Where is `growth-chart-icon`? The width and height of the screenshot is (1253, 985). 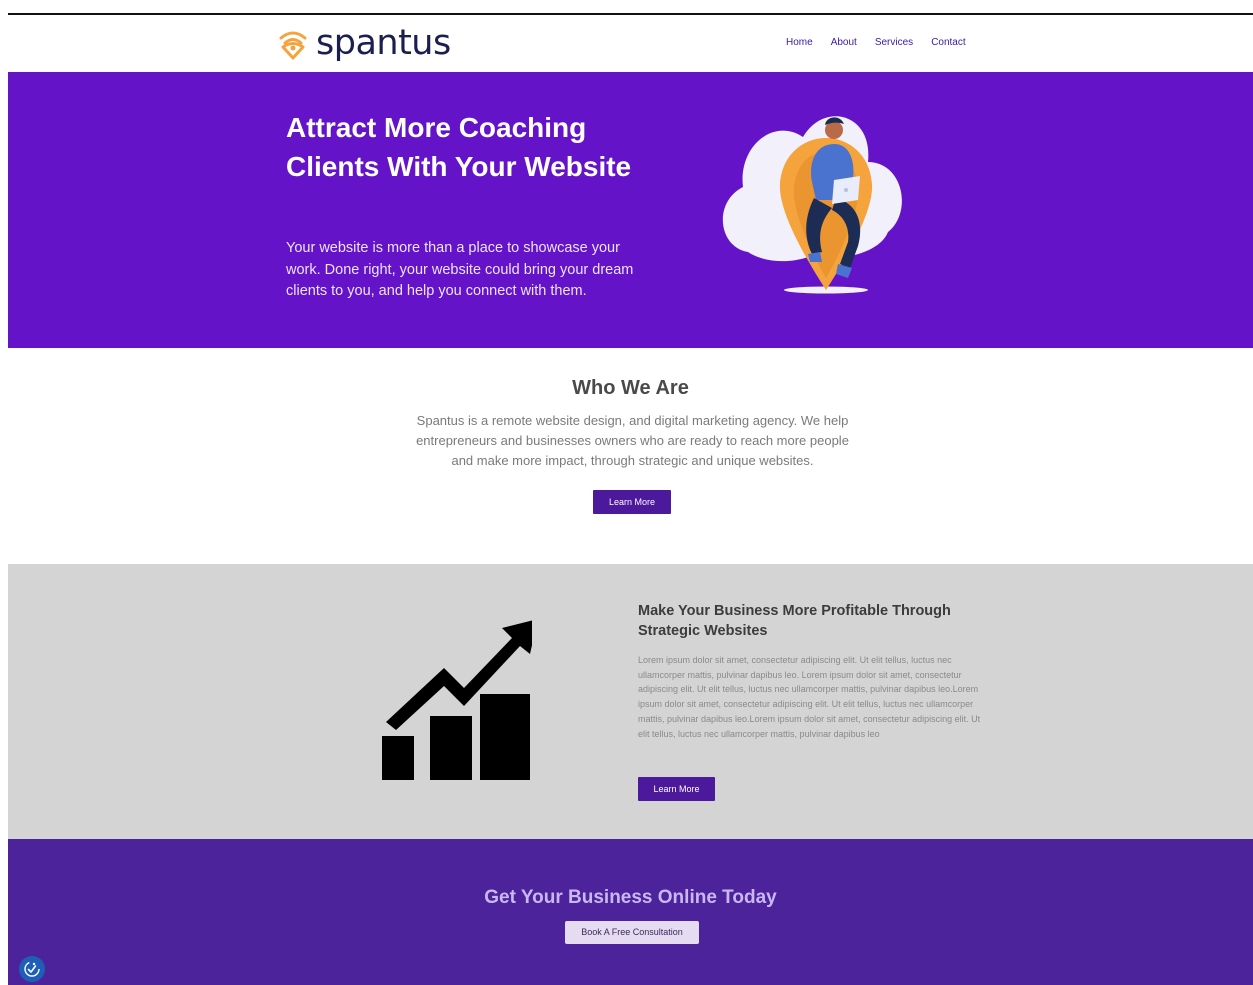 growth-chart-icon is located at coordinates (457, 700).